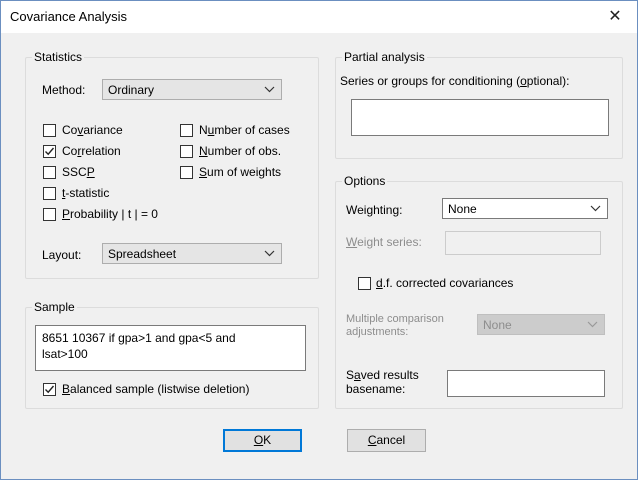  What do you see at coordinates (64, 90) in the screenshot?
I see `method-label: Method:` at bounding box center [64, 90].